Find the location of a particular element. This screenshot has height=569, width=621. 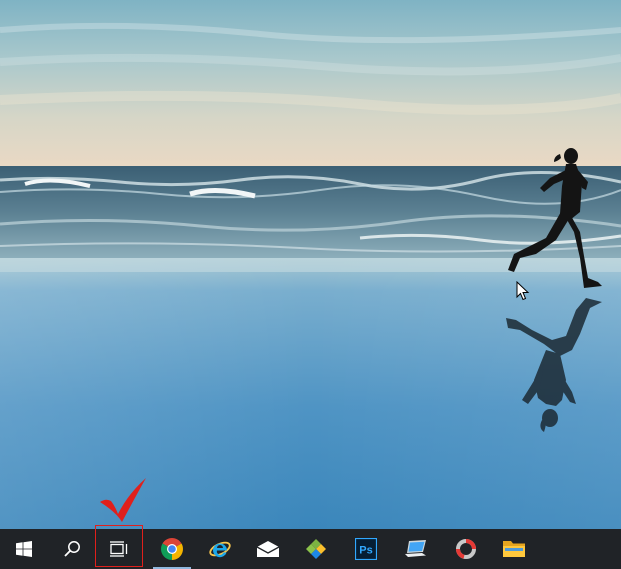

taskbar-app-ring is located at coordinates (466, 549).